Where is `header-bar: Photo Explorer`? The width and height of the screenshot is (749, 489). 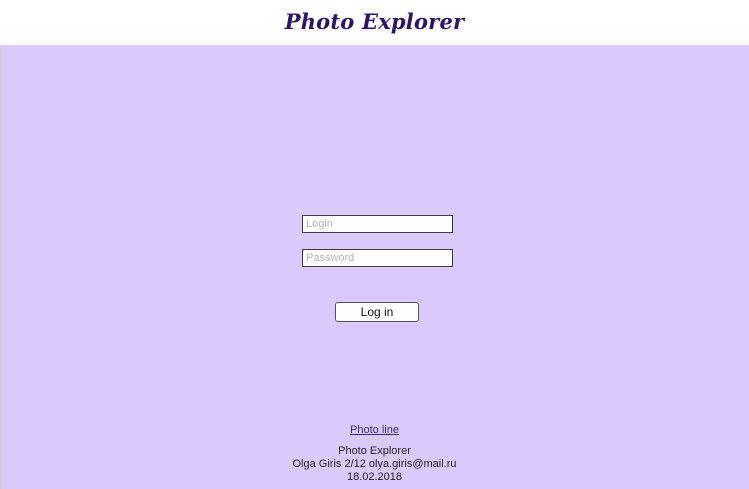 header-bar: Photo Explorer is located at coordinates (374, 22).